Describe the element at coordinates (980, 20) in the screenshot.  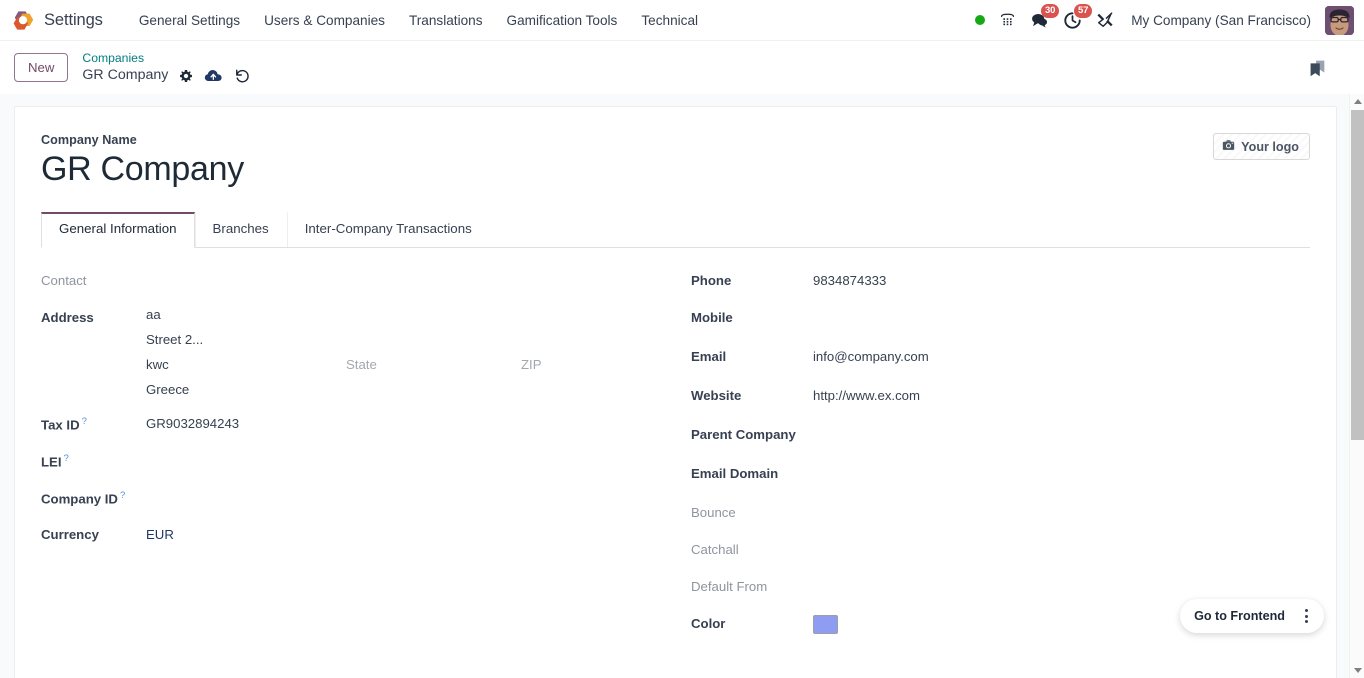
I see `green-status-dot-icon` at that location.